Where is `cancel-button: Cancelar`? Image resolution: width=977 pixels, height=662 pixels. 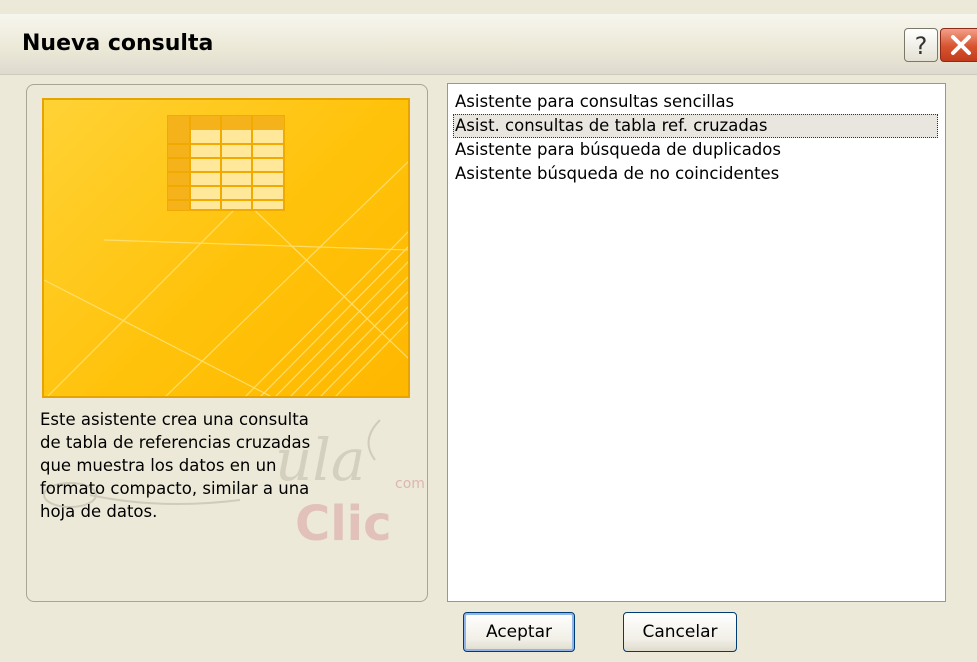 cancel-button: Cancelar is located at coordinates (680, 632).